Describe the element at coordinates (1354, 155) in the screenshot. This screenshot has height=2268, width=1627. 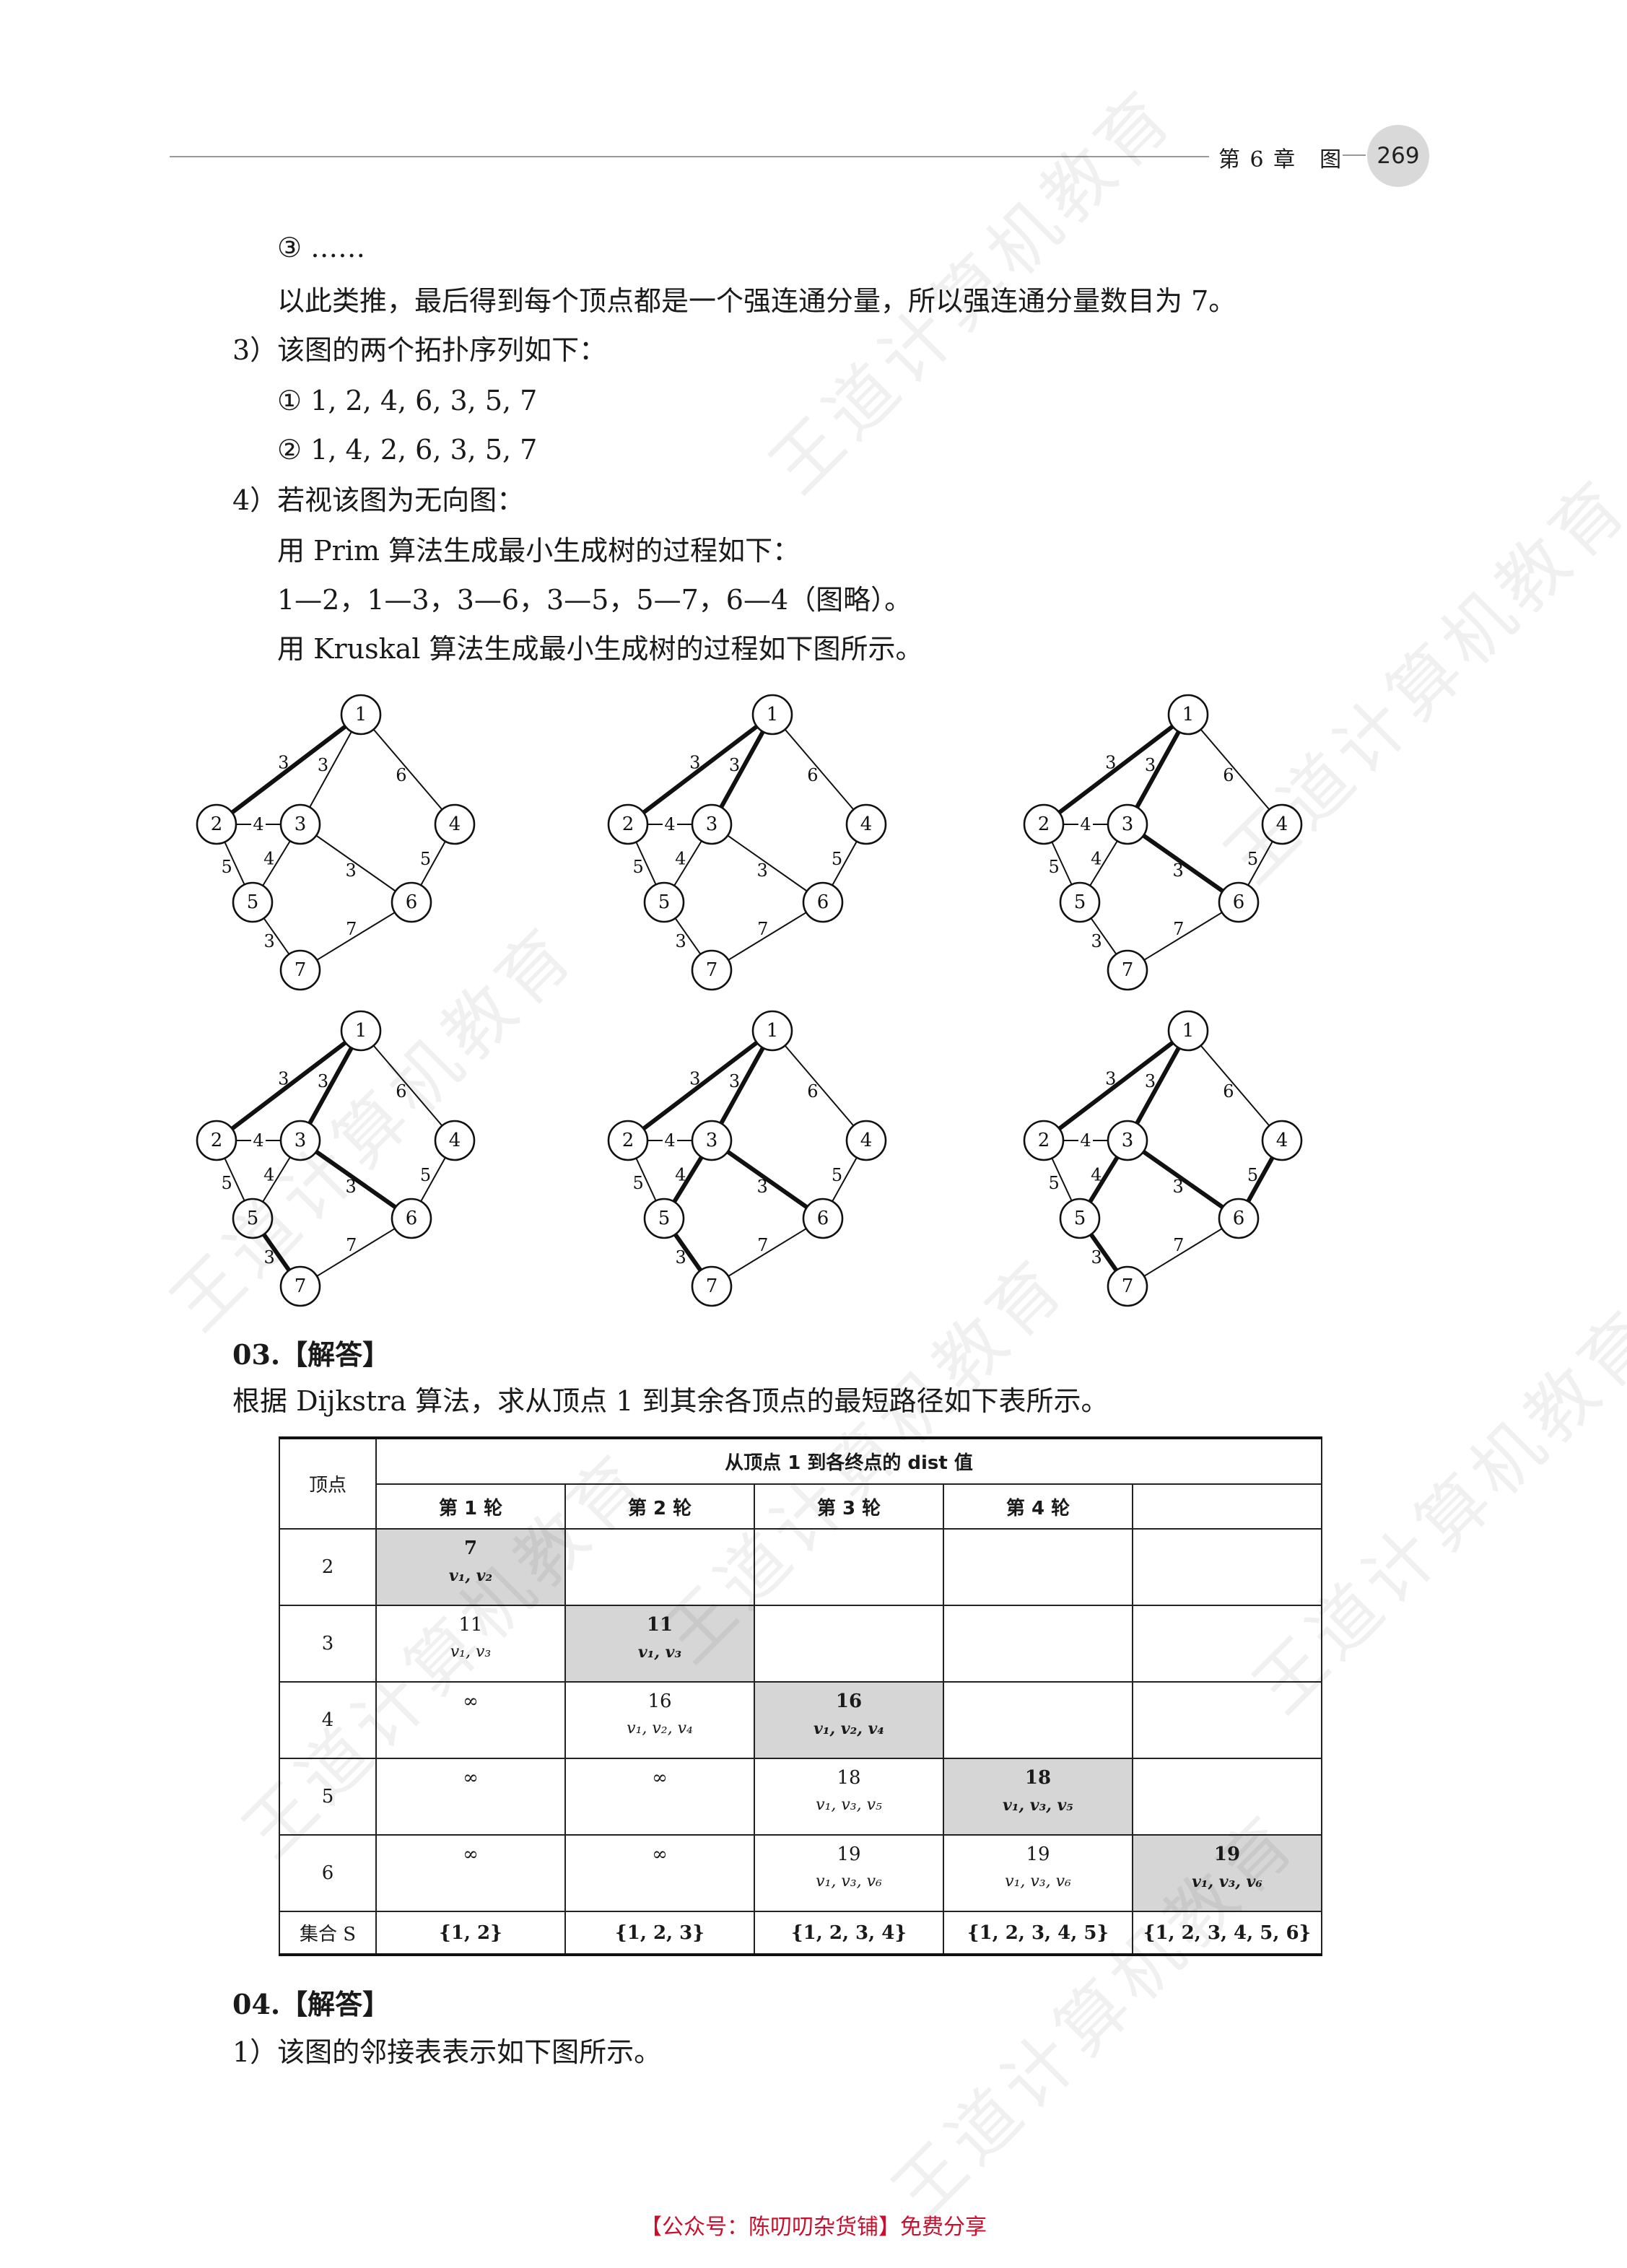
I see `header-dash` at that location.